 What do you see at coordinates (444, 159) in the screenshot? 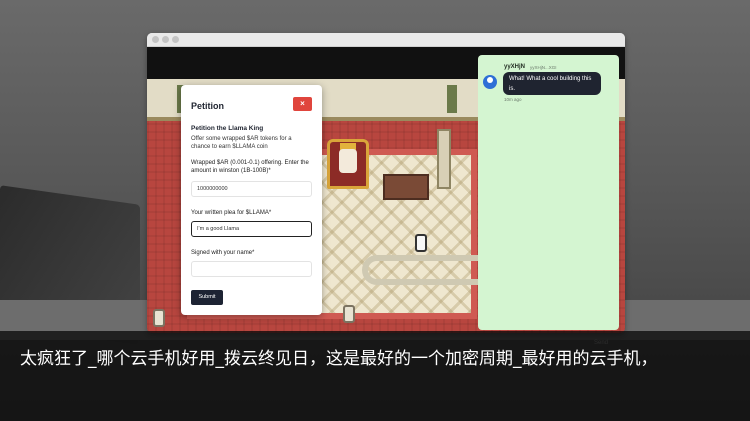
I see `pillar` at bounding box center [444, 159].